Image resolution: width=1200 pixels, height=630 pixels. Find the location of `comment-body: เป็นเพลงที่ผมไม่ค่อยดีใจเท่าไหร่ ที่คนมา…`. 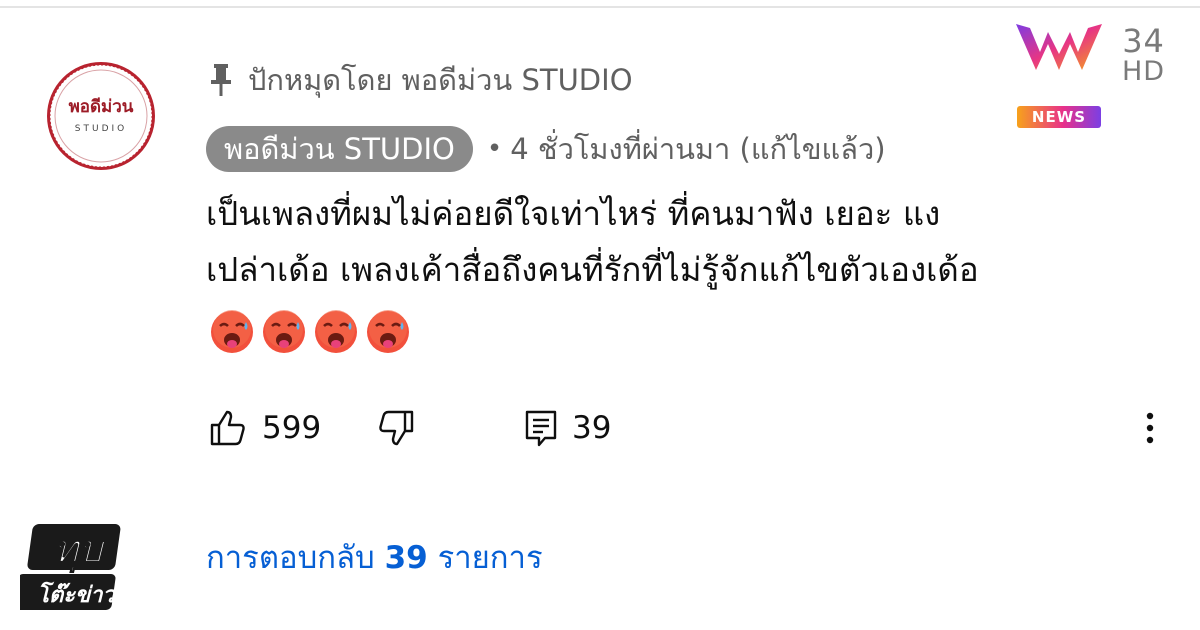

comment-body: เป็นเพลงที่ผมไม่ค่อยดีใจเท่าไหร่ ที่คนมา… is located at coordinates (686, 242).